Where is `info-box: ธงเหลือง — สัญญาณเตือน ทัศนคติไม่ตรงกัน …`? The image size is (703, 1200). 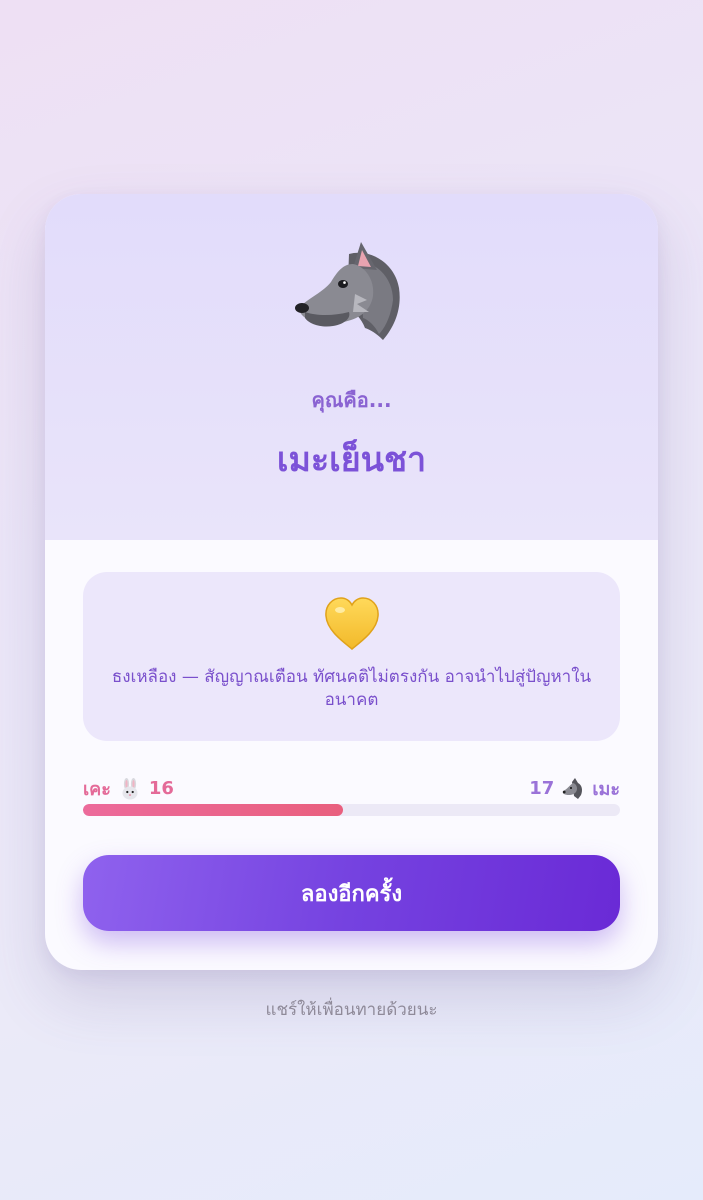
info-box: ธงเหลือง — สัญญาณเตือน ทัศนคติไม่ตรงกัน … is located at coordinates (351, 656).